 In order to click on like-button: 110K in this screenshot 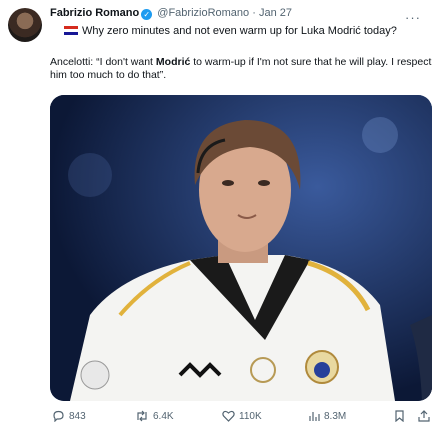, I will do `click(242, 416)`.